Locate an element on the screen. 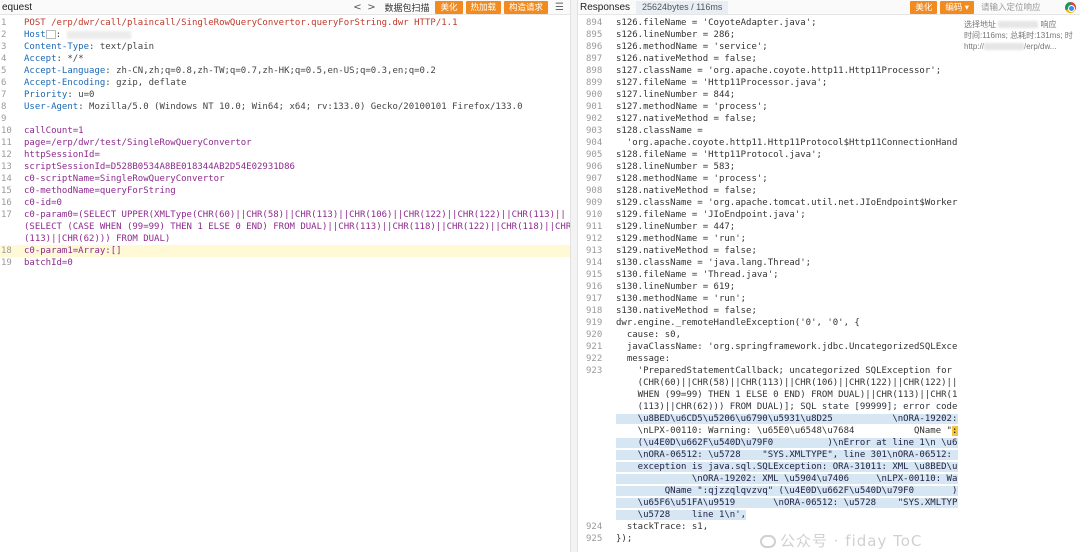 Image resolution: width=1080 pixels, height=552 pixels. line-number: 908 is located at coordinates (594, 191).